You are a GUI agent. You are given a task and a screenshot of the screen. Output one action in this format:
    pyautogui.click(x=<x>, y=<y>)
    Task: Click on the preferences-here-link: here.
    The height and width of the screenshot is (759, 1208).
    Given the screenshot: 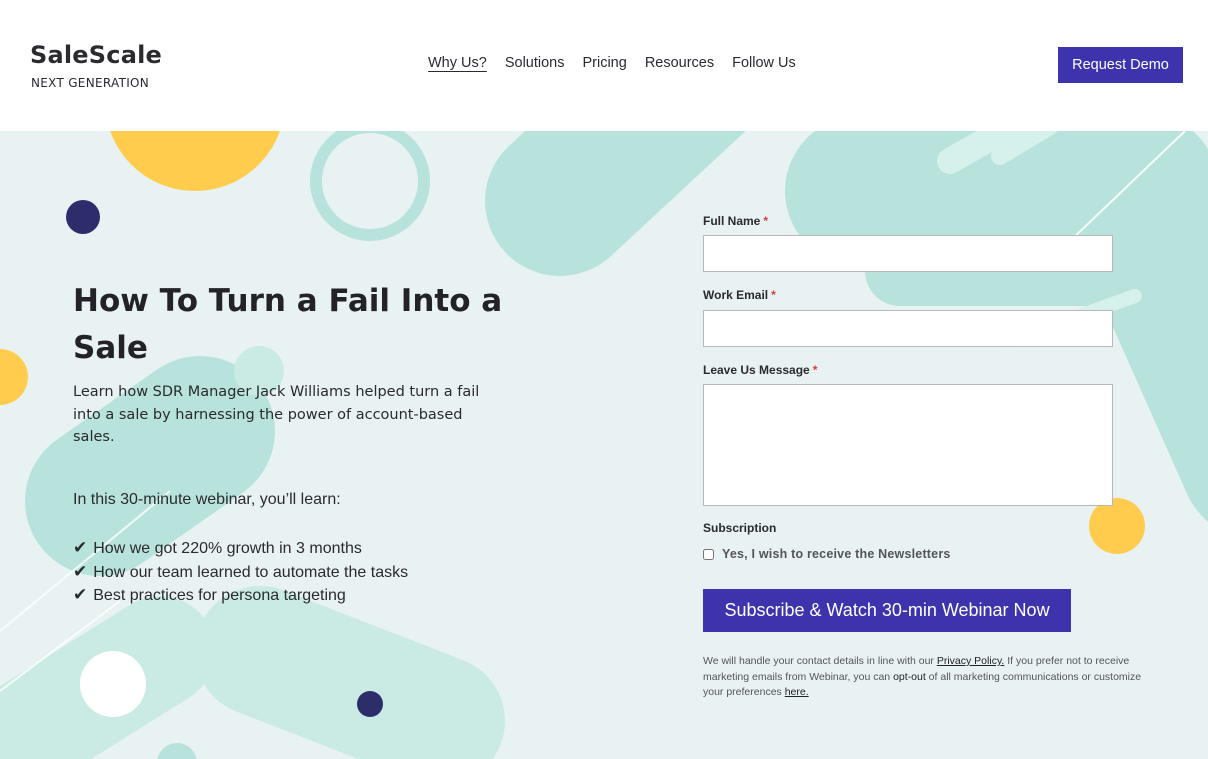 What is the action you would take?
    pyautogui.click(x=797, y=692)
    